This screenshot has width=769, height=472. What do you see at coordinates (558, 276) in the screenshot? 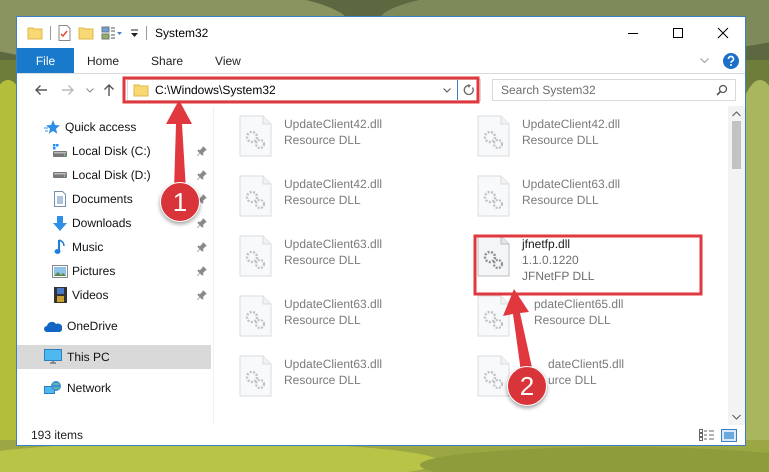
I see `file-description: JFNetFP DLL` at bounding box center [558, 276].